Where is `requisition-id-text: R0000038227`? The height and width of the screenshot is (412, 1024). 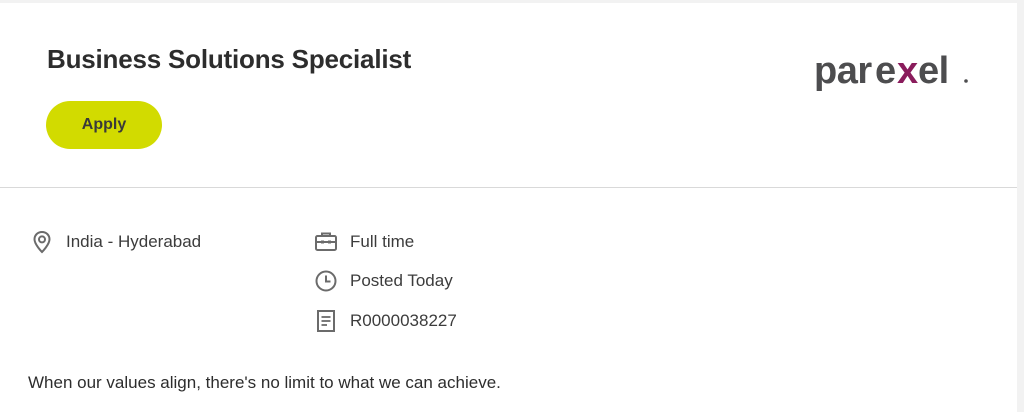
requisition-id-text: R0000038227 is located at coordinates (403, 320).